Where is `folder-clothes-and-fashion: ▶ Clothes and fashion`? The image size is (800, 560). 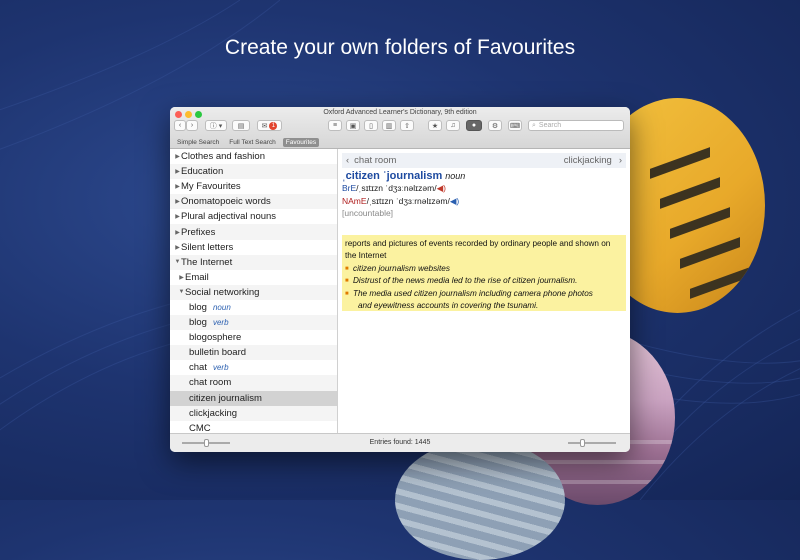 folder-clothes-and-fashion: ▶ Clothes and fashion is located at coordinates (253, 156).